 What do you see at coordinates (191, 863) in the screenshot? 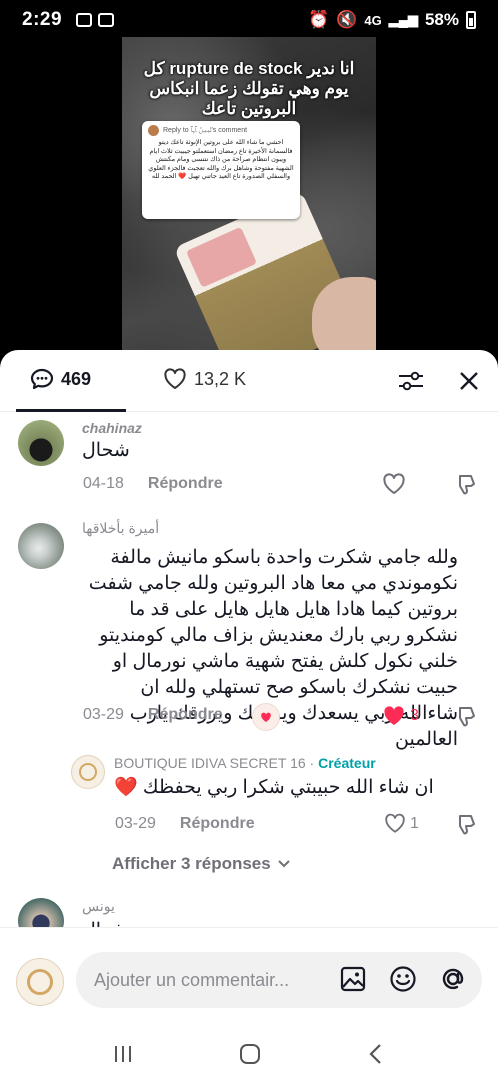
I see `show-more-label: Afficher 3 réponses` at bounding box center [191, 863].